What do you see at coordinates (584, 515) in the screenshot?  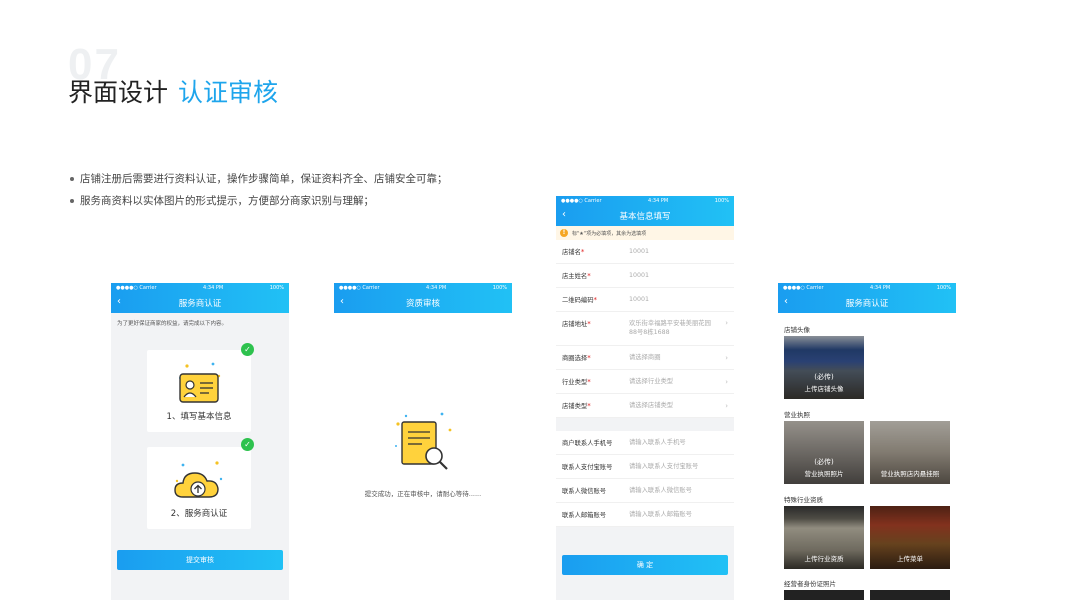 I see `field-label: 联系人邮箱账号` at bounding box center [584, 515].